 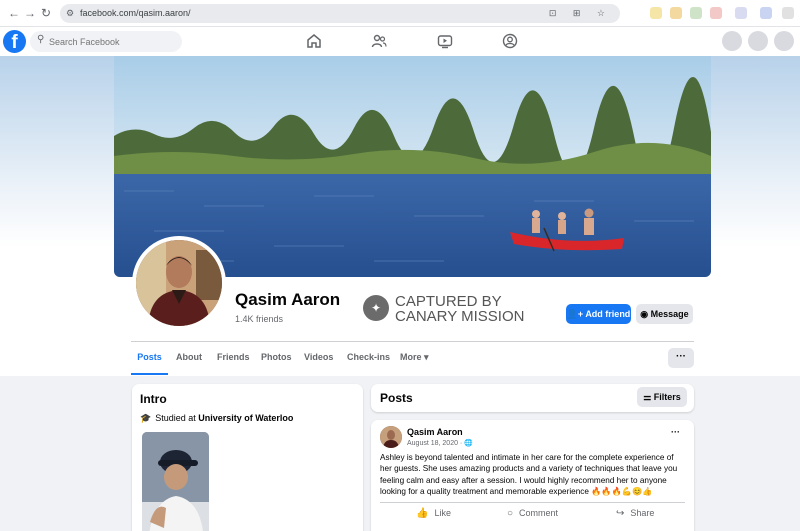 I want to click on messenger-icon: ◉, so click(x=645, y=314).